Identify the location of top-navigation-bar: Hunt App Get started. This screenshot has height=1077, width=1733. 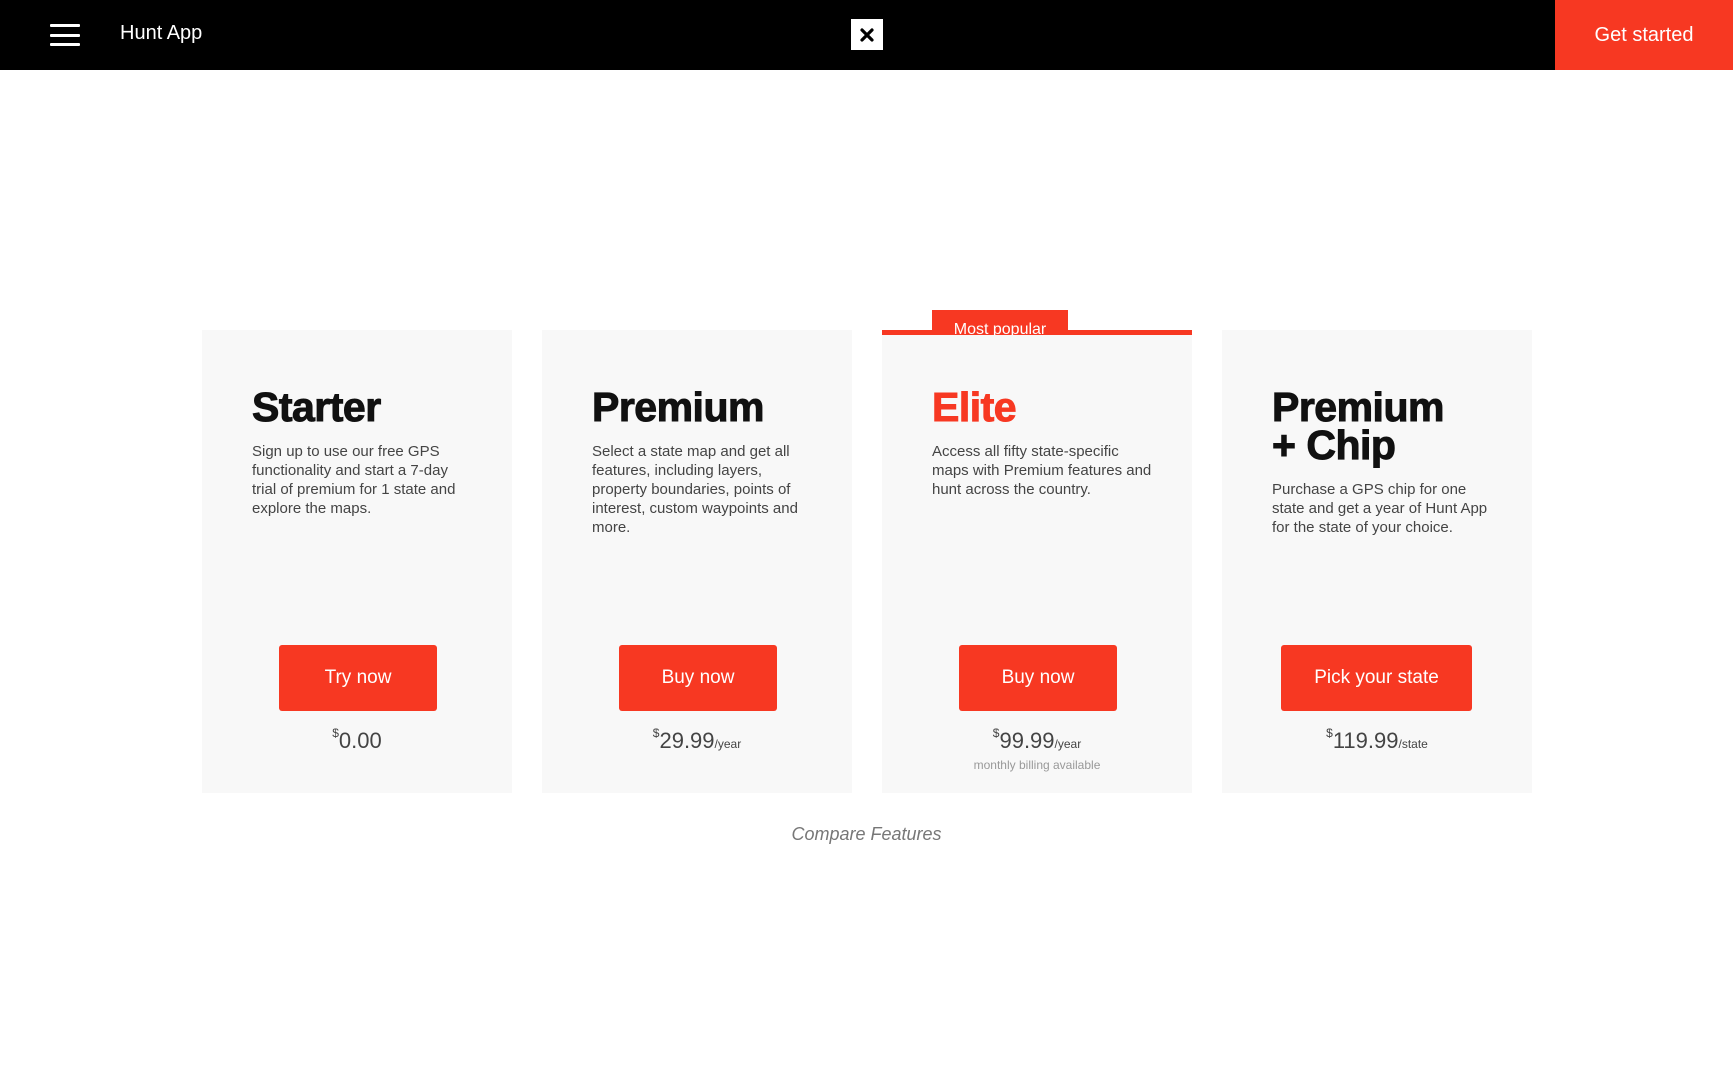
(866, 35).